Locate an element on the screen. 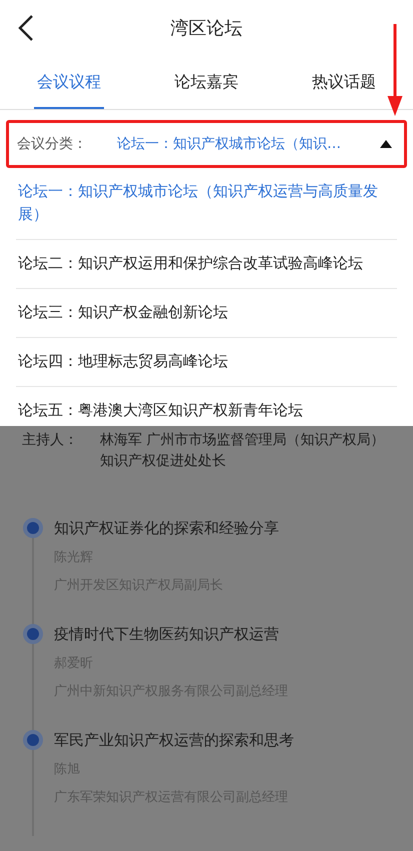 The width and height of the screenshot is (413, 851). arrow-icon is located at coordinates (395, 70).